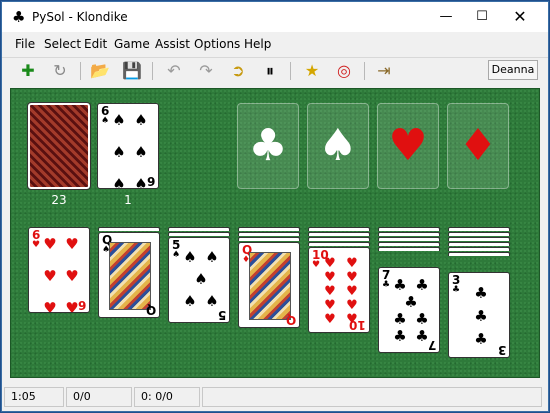 The height and width of the screenshot is (413, 550). I want to click on card-rank-bottom: Q, so click(290, 320).